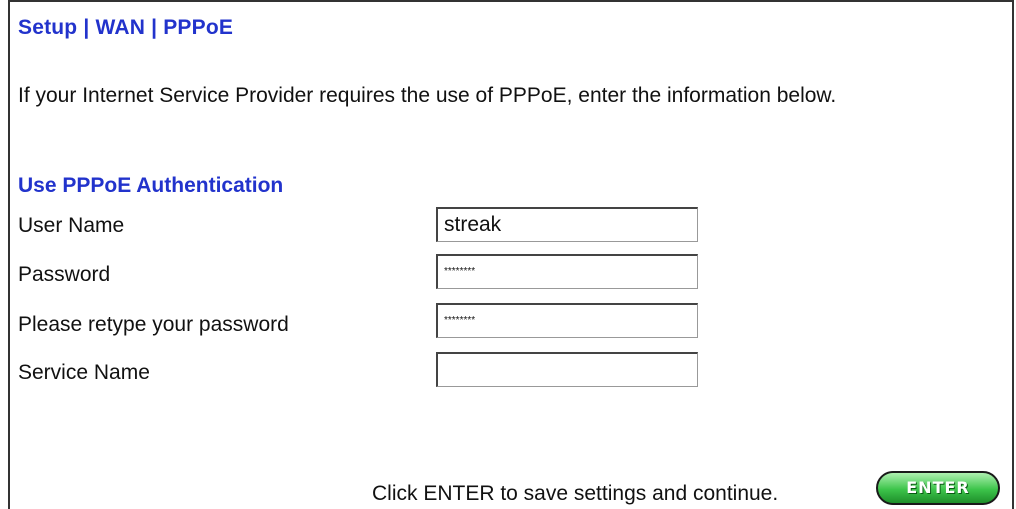 This screenshot has height=509, width=1016. What do you see at coordinates (64, 274) in the screenshot?
I see `password-label: Password` at bounding box center [64, 274].